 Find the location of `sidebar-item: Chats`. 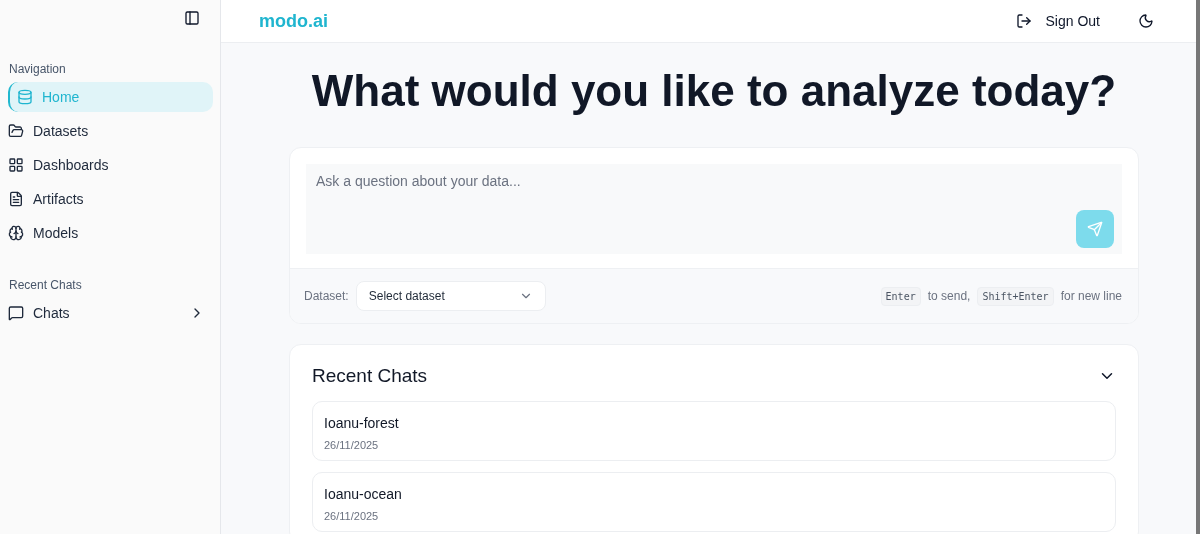

sidebar-item: Chats is located at coordinates (110, 313).